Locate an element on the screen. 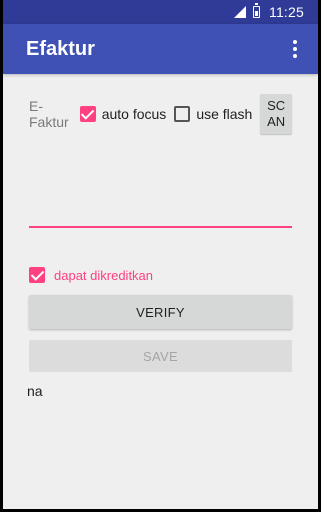  dapat-dikreditkan-label: dapat dikreditkan is located at coordinates (104, 275).